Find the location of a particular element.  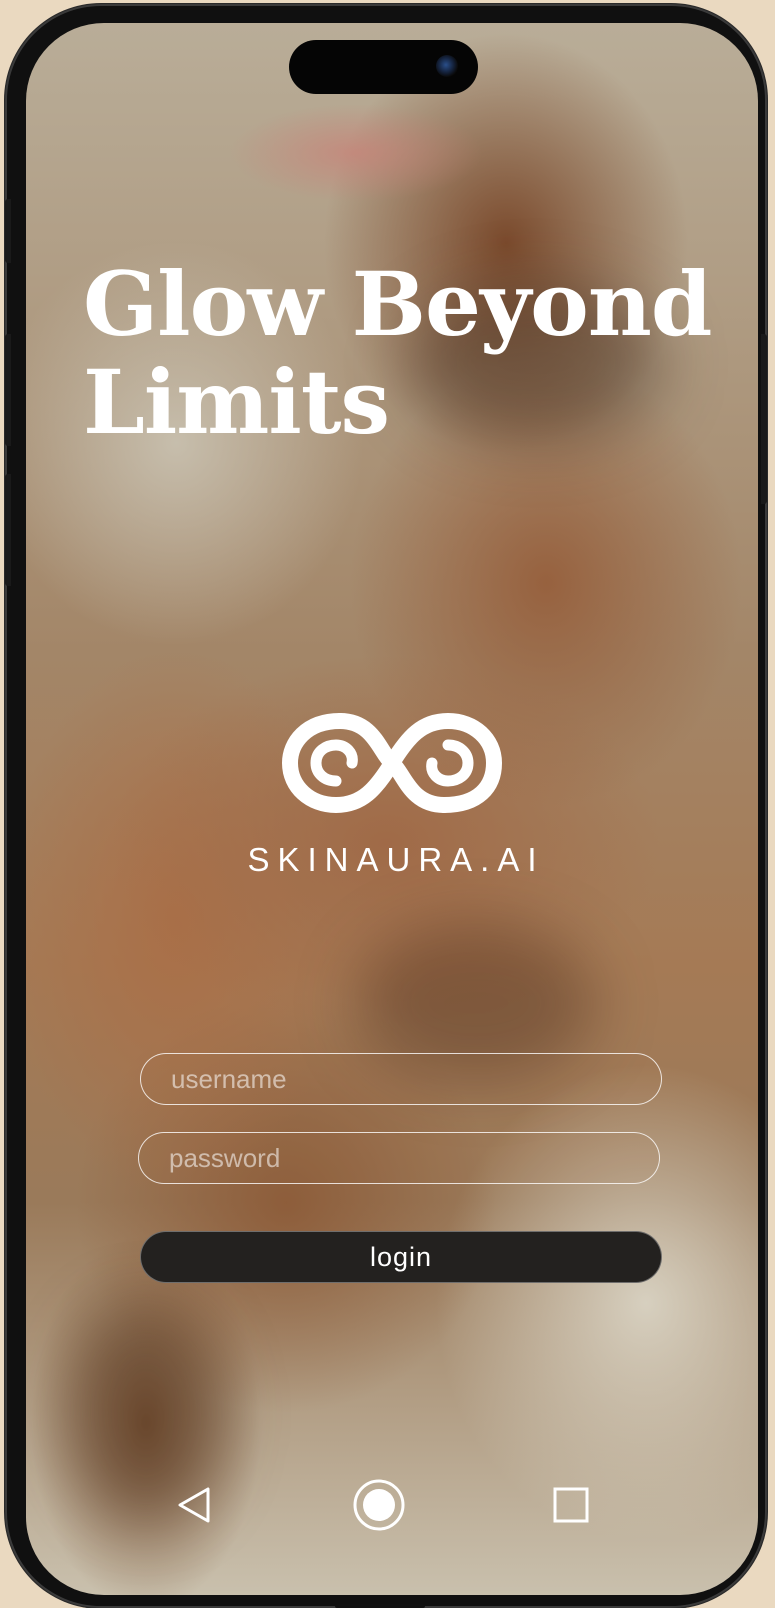

circle-home-icon is located at coordinates (379, 1505).